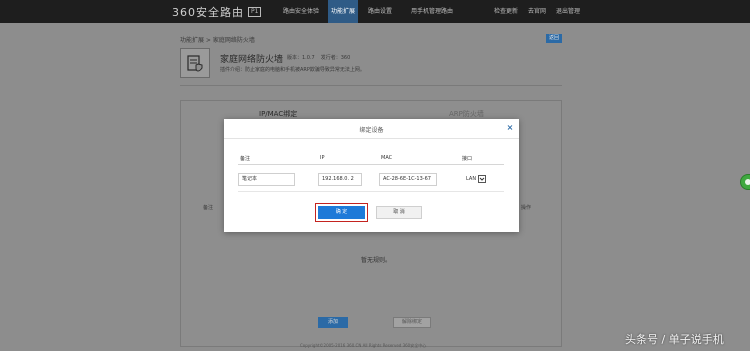 The width and height of the screenshot is (750, 351). Describe the element at coordinates (195, 63) in the screenshot. I see `firewall-icon` at that location.